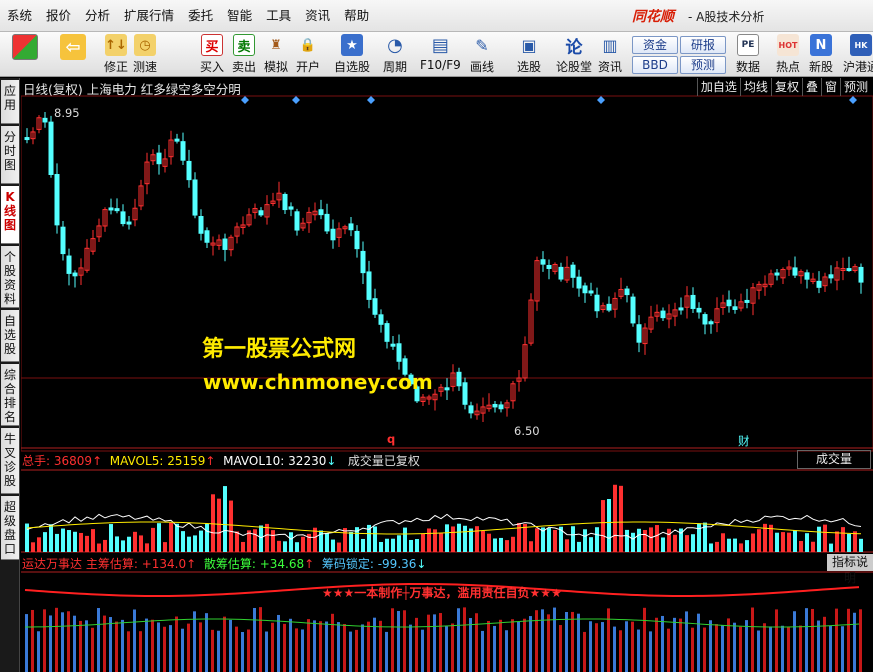 The height and width of the screenshot is (672, 873). I want to click on menu-item-analysis: 分析, so click(97, 16).